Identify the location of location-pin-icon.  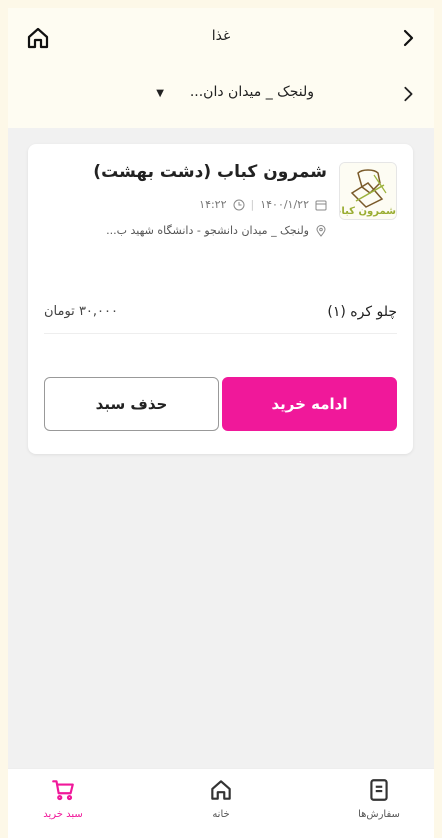
(321, 230).